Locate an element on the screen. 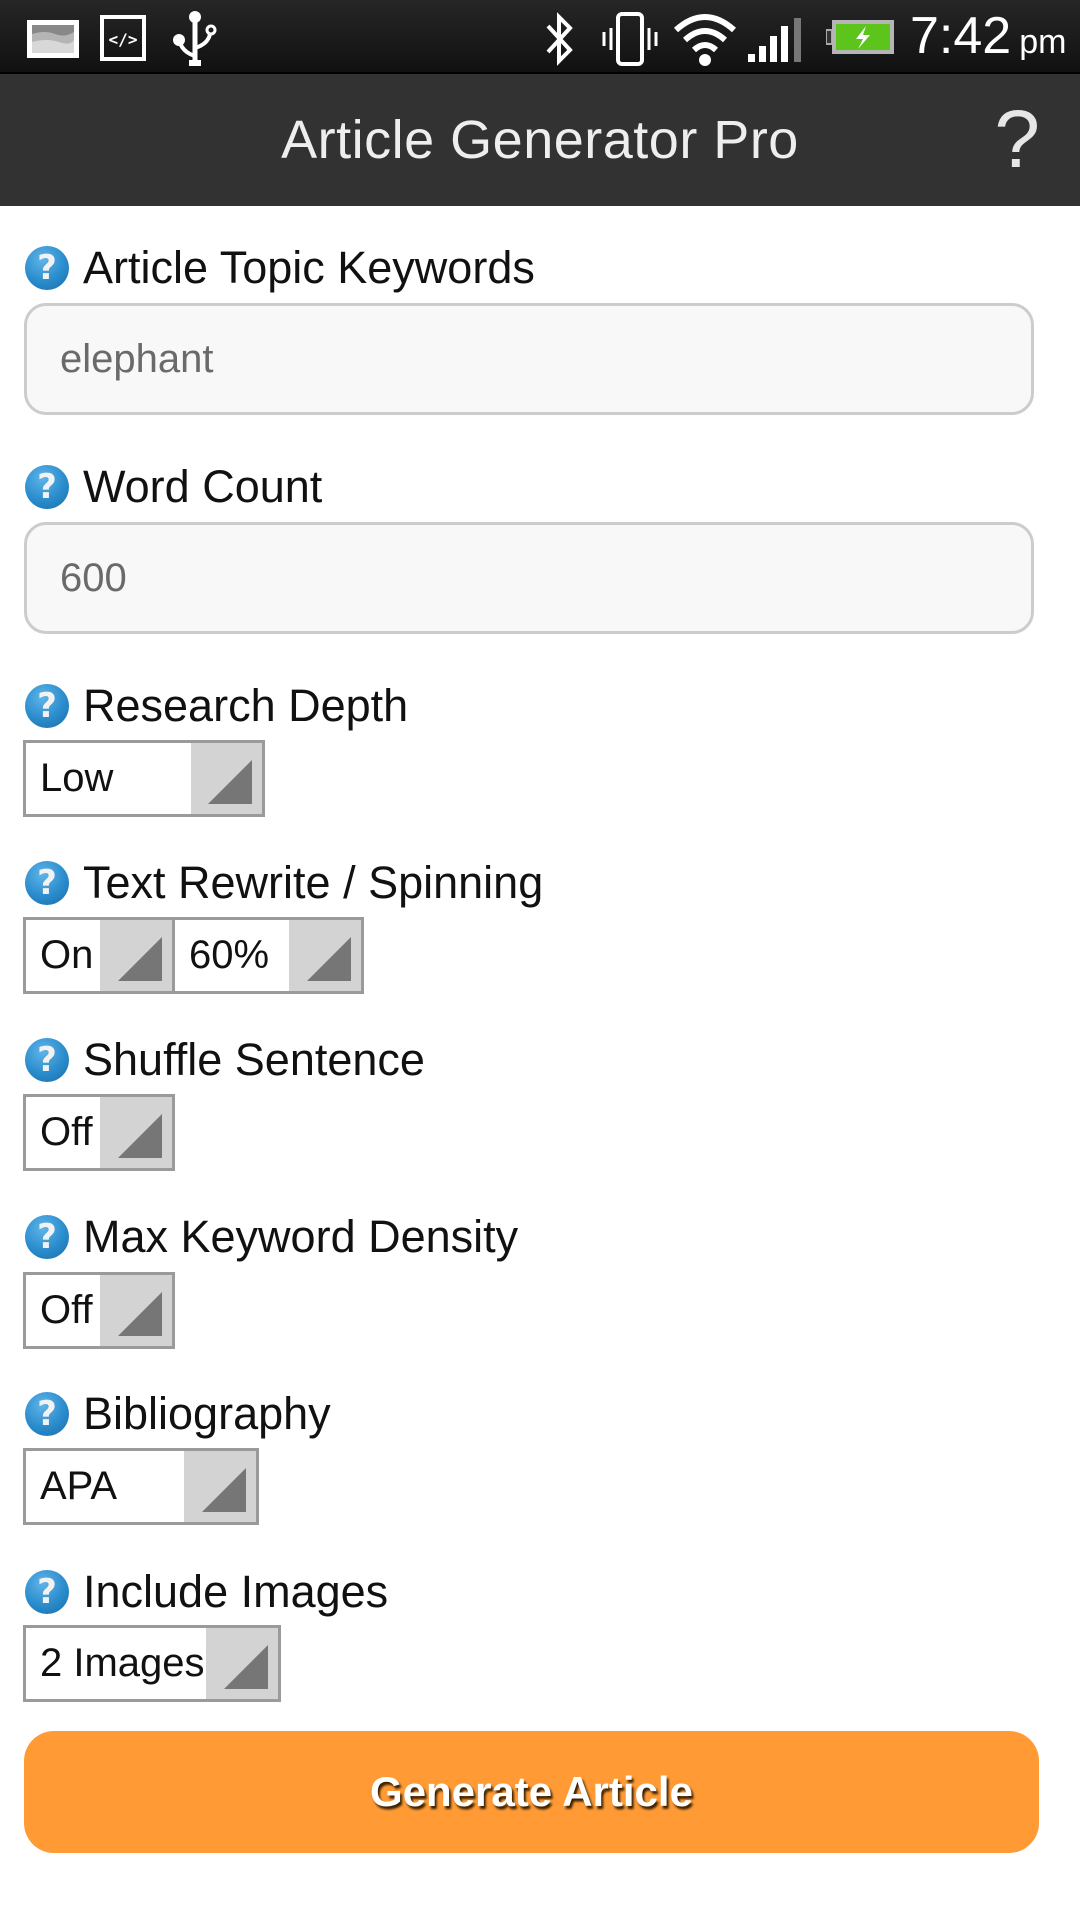 The image size is (1080, 1920). topic-label: ? Article Topic Keywords is located at coordinates (280, 267).